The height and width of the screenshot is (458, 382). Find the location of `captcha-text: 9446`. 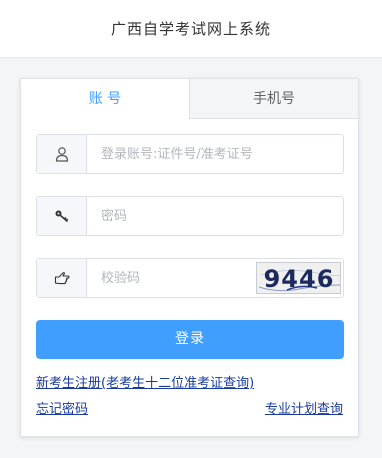

captcha-text: 9446 is located at coordinates (299, 279).